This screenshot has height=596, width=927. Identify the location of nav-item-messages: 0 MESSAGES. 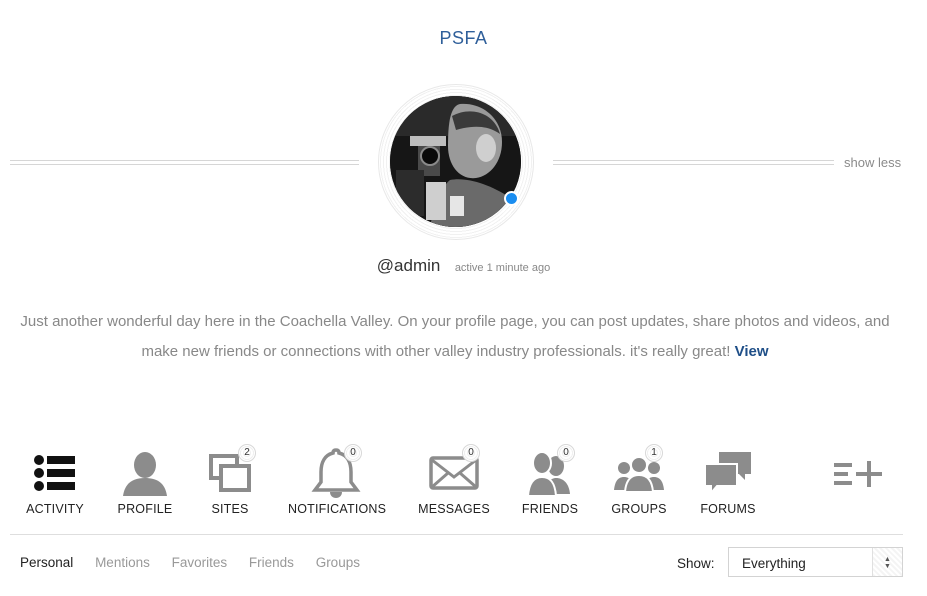
(454, 484).